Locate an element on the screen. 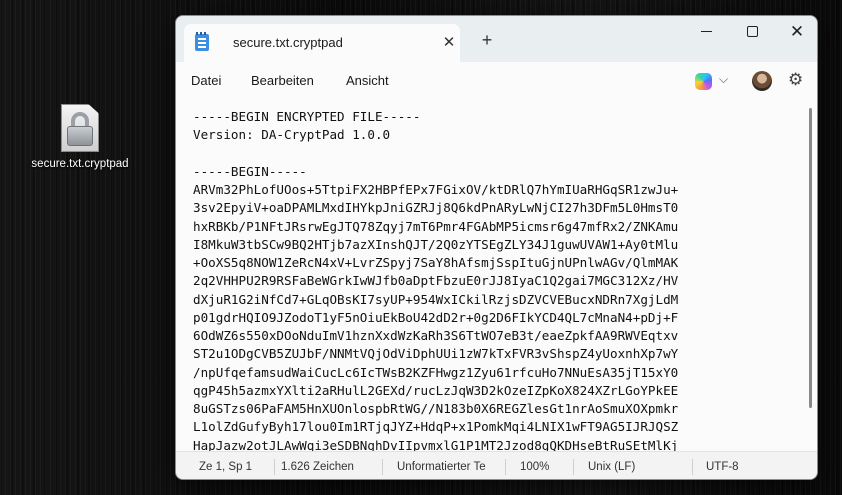 Image resolution: width=842 pixels, height=495 pixels. desktop-file-label: secure.txt.cryptpad is located at coordinates (80, 164).